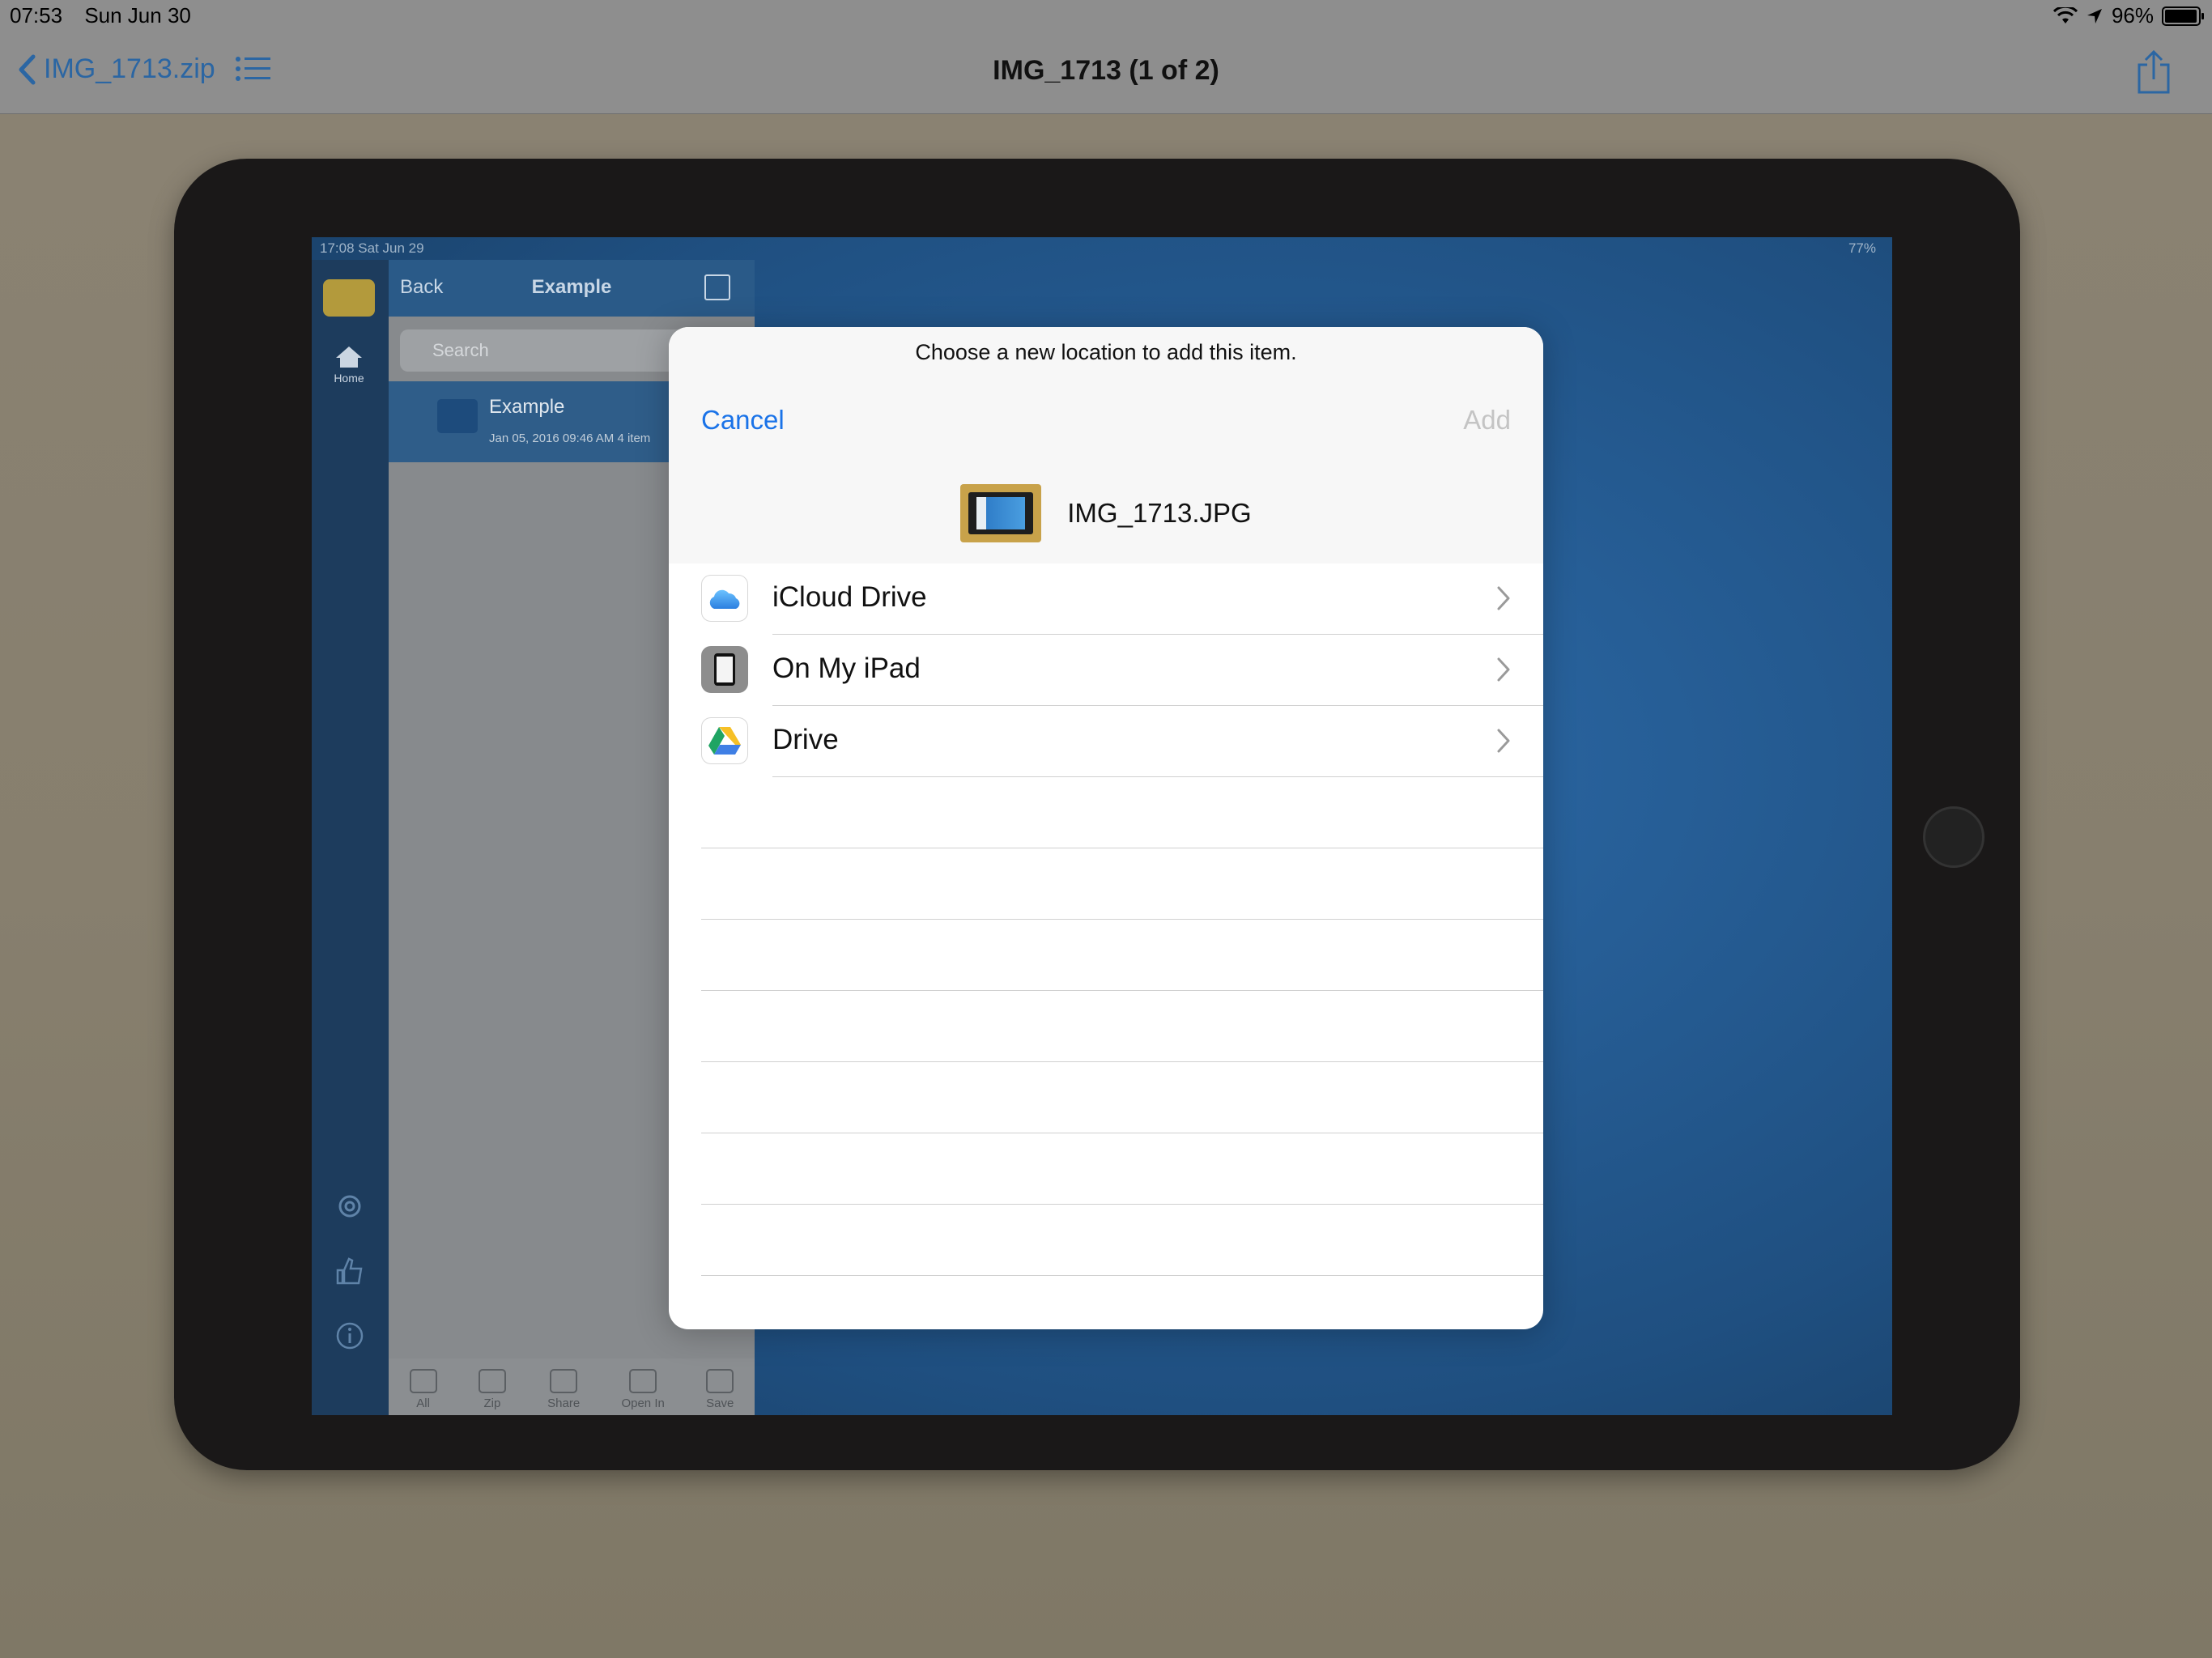 This screenshot has width=2212, height=1658. Describe the element at coordinates (2183, 16) in the screenshot. I see `battery-icon` at that location.